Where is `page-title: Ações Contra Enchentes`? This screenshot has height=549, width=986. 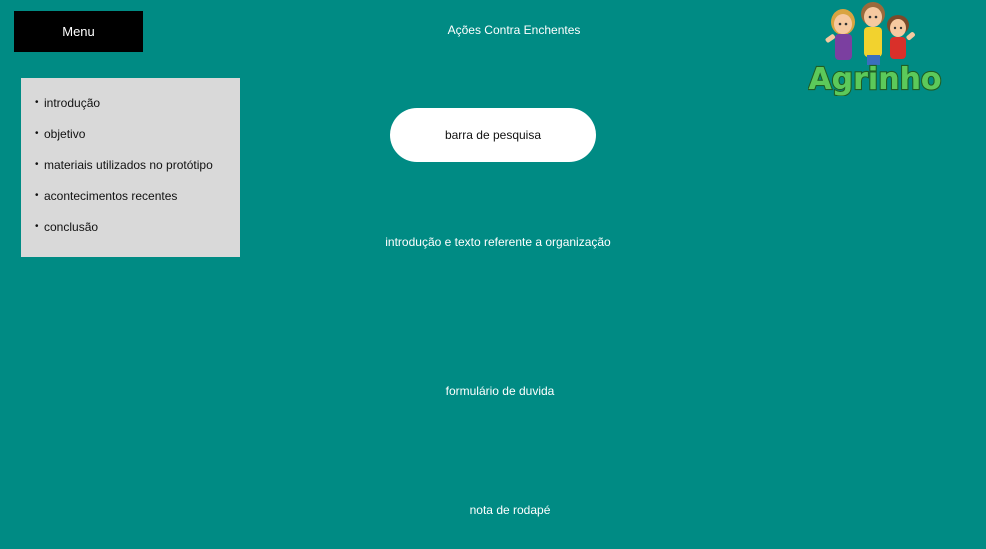 page-title: Ações Contra Enchentes is located at coordinates (514, 30).